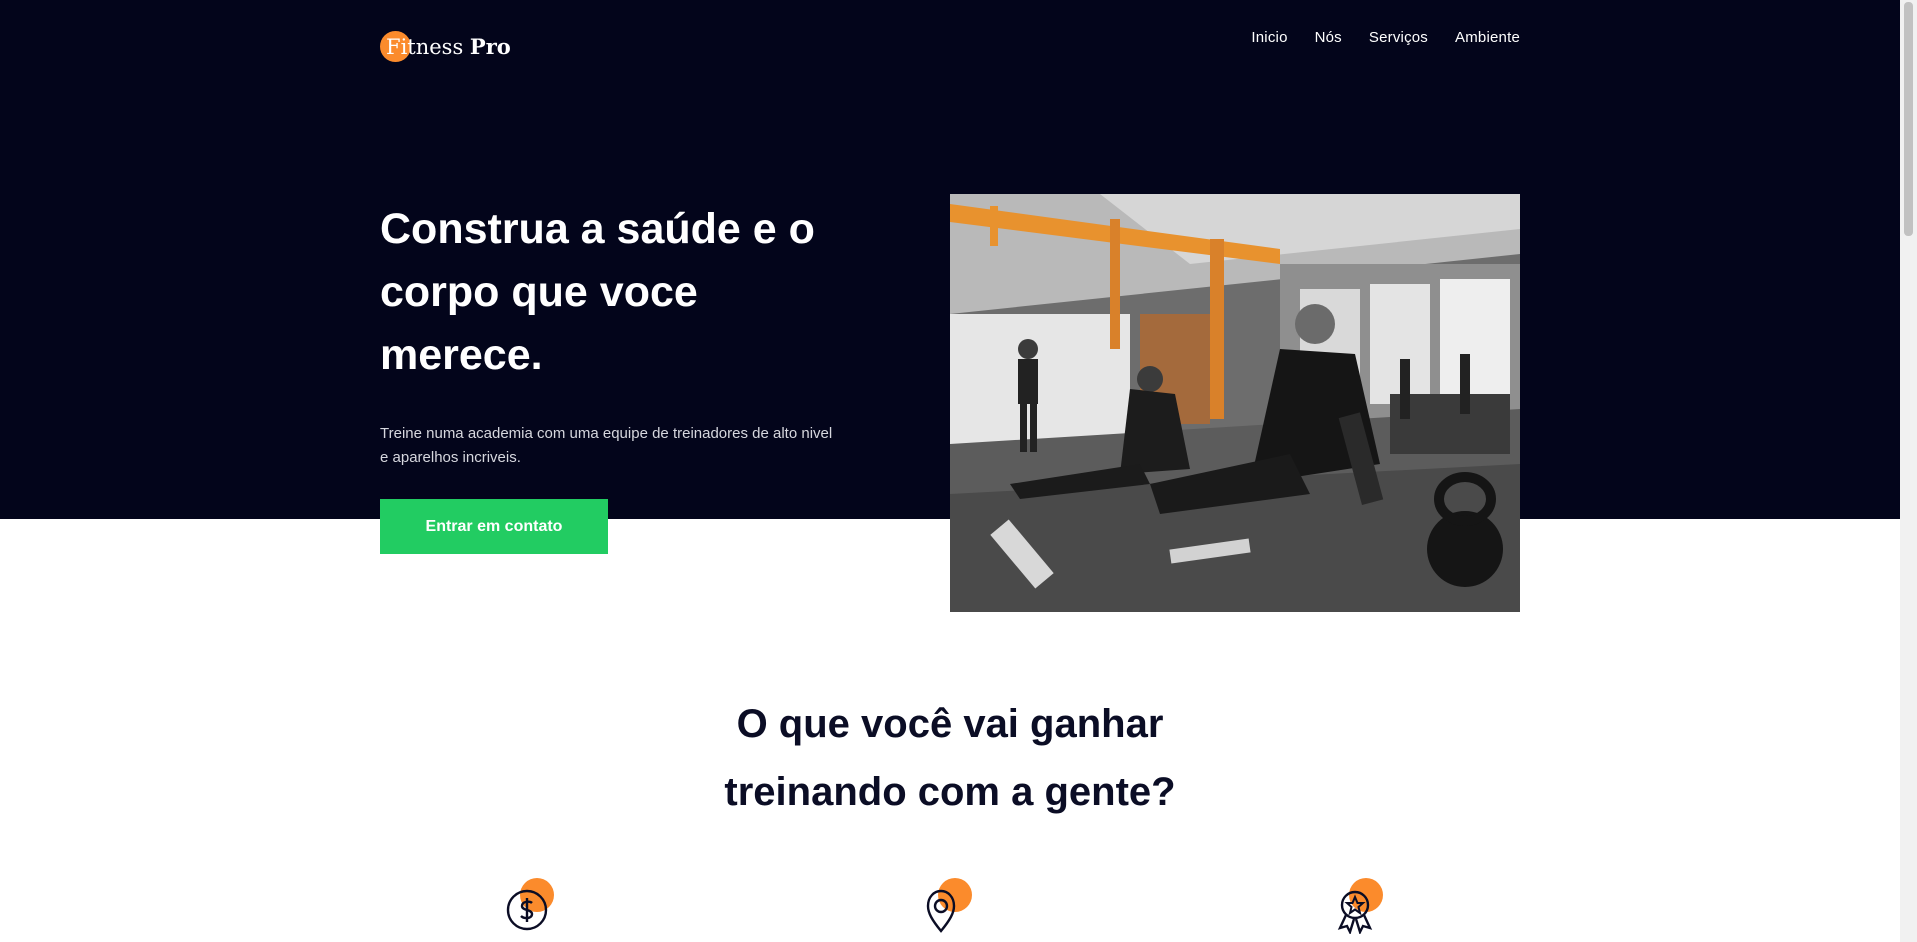  I want to click on benefits-title-line2: treinando com a gente?, so click(950, 792).